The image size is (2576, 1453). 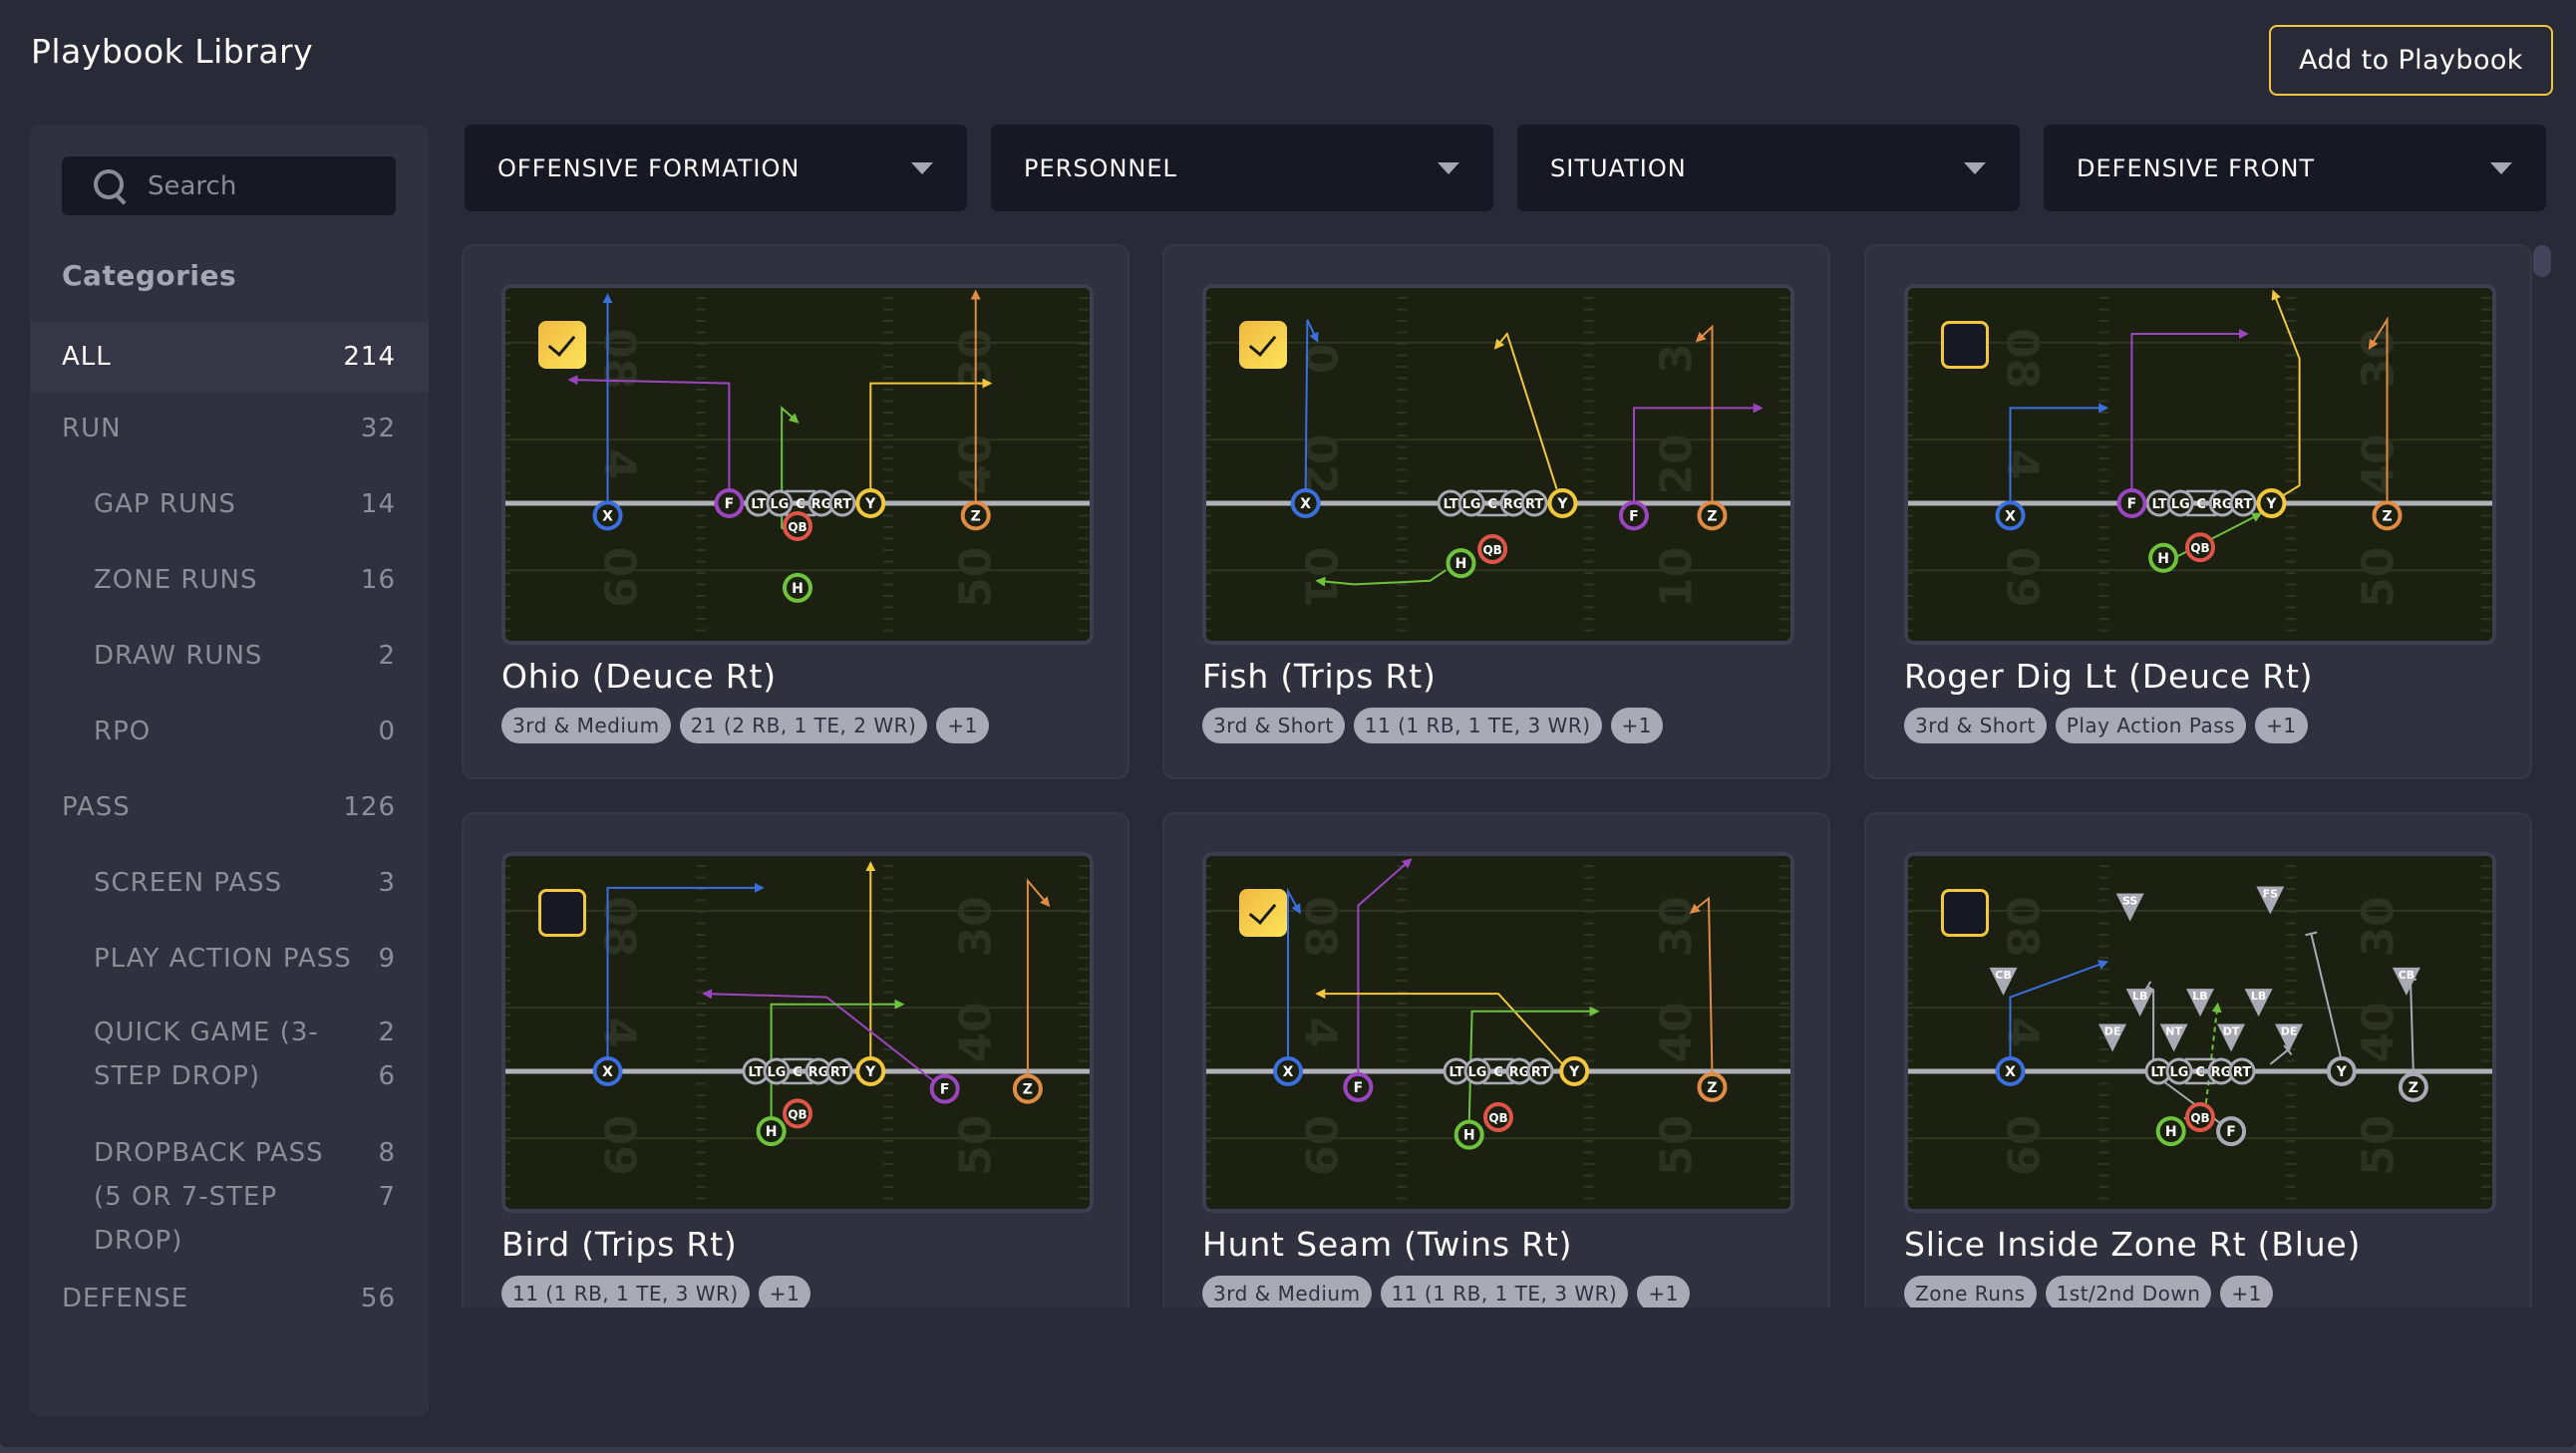 What do you see at coordinates (229, 1300) in the screenshot?
I see `sidebar-item-defense: DEFENSE 56` at bounding box center [229, 1300].